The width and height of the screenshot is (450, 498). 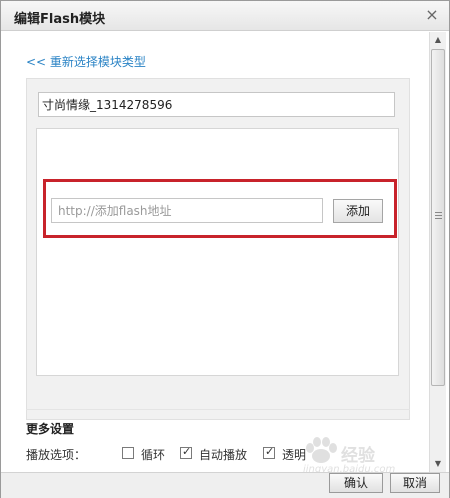 I want to click on section-divider, so click(x=218, y=409).